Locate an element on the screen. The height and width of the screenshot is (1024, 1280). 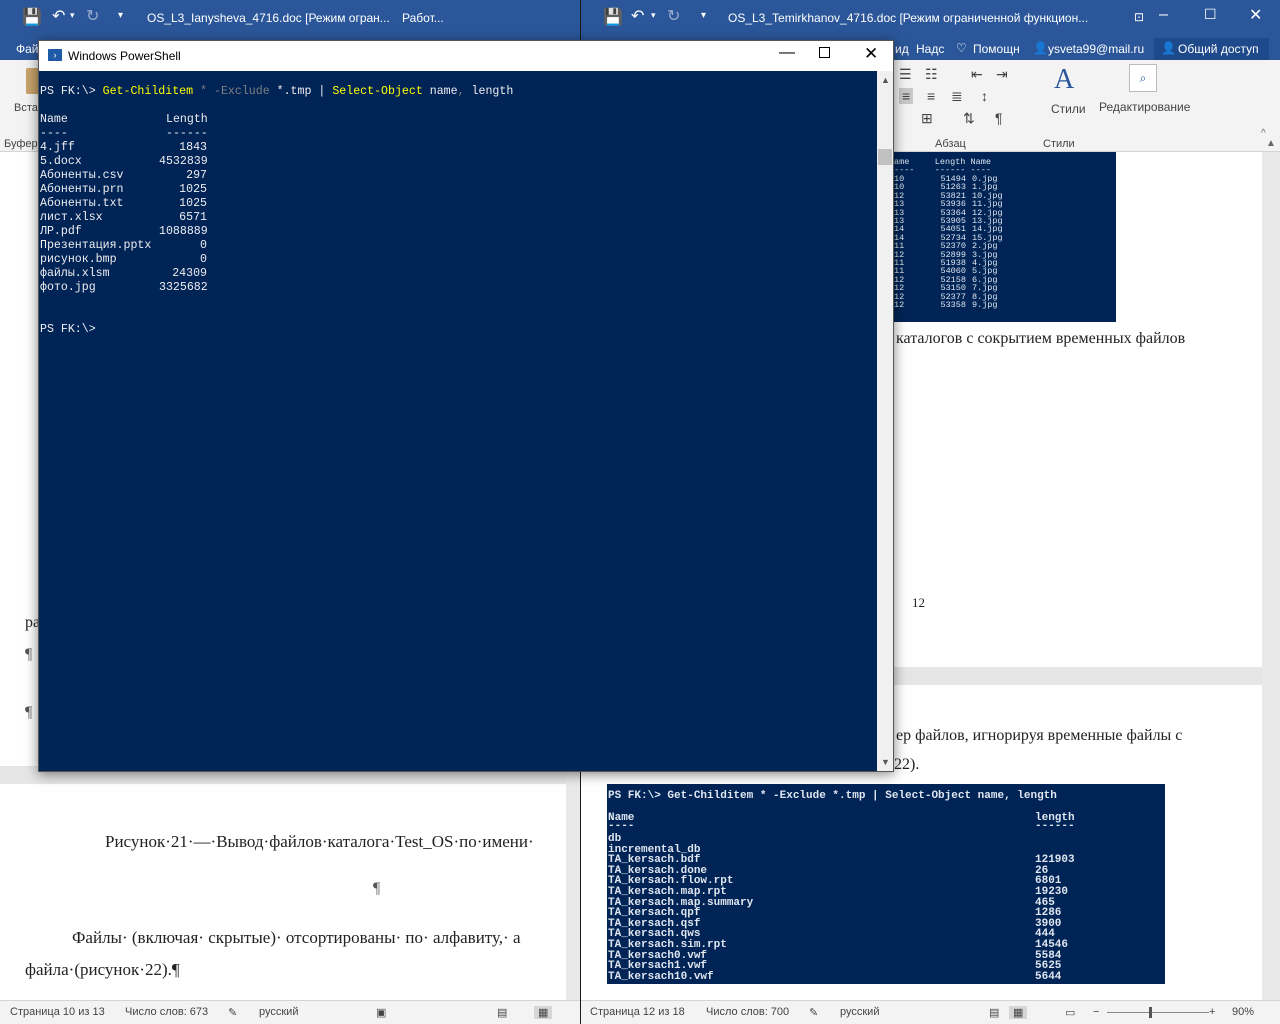
user-email: ysveta99@mail.ru is located at coordinates (1096, 49).